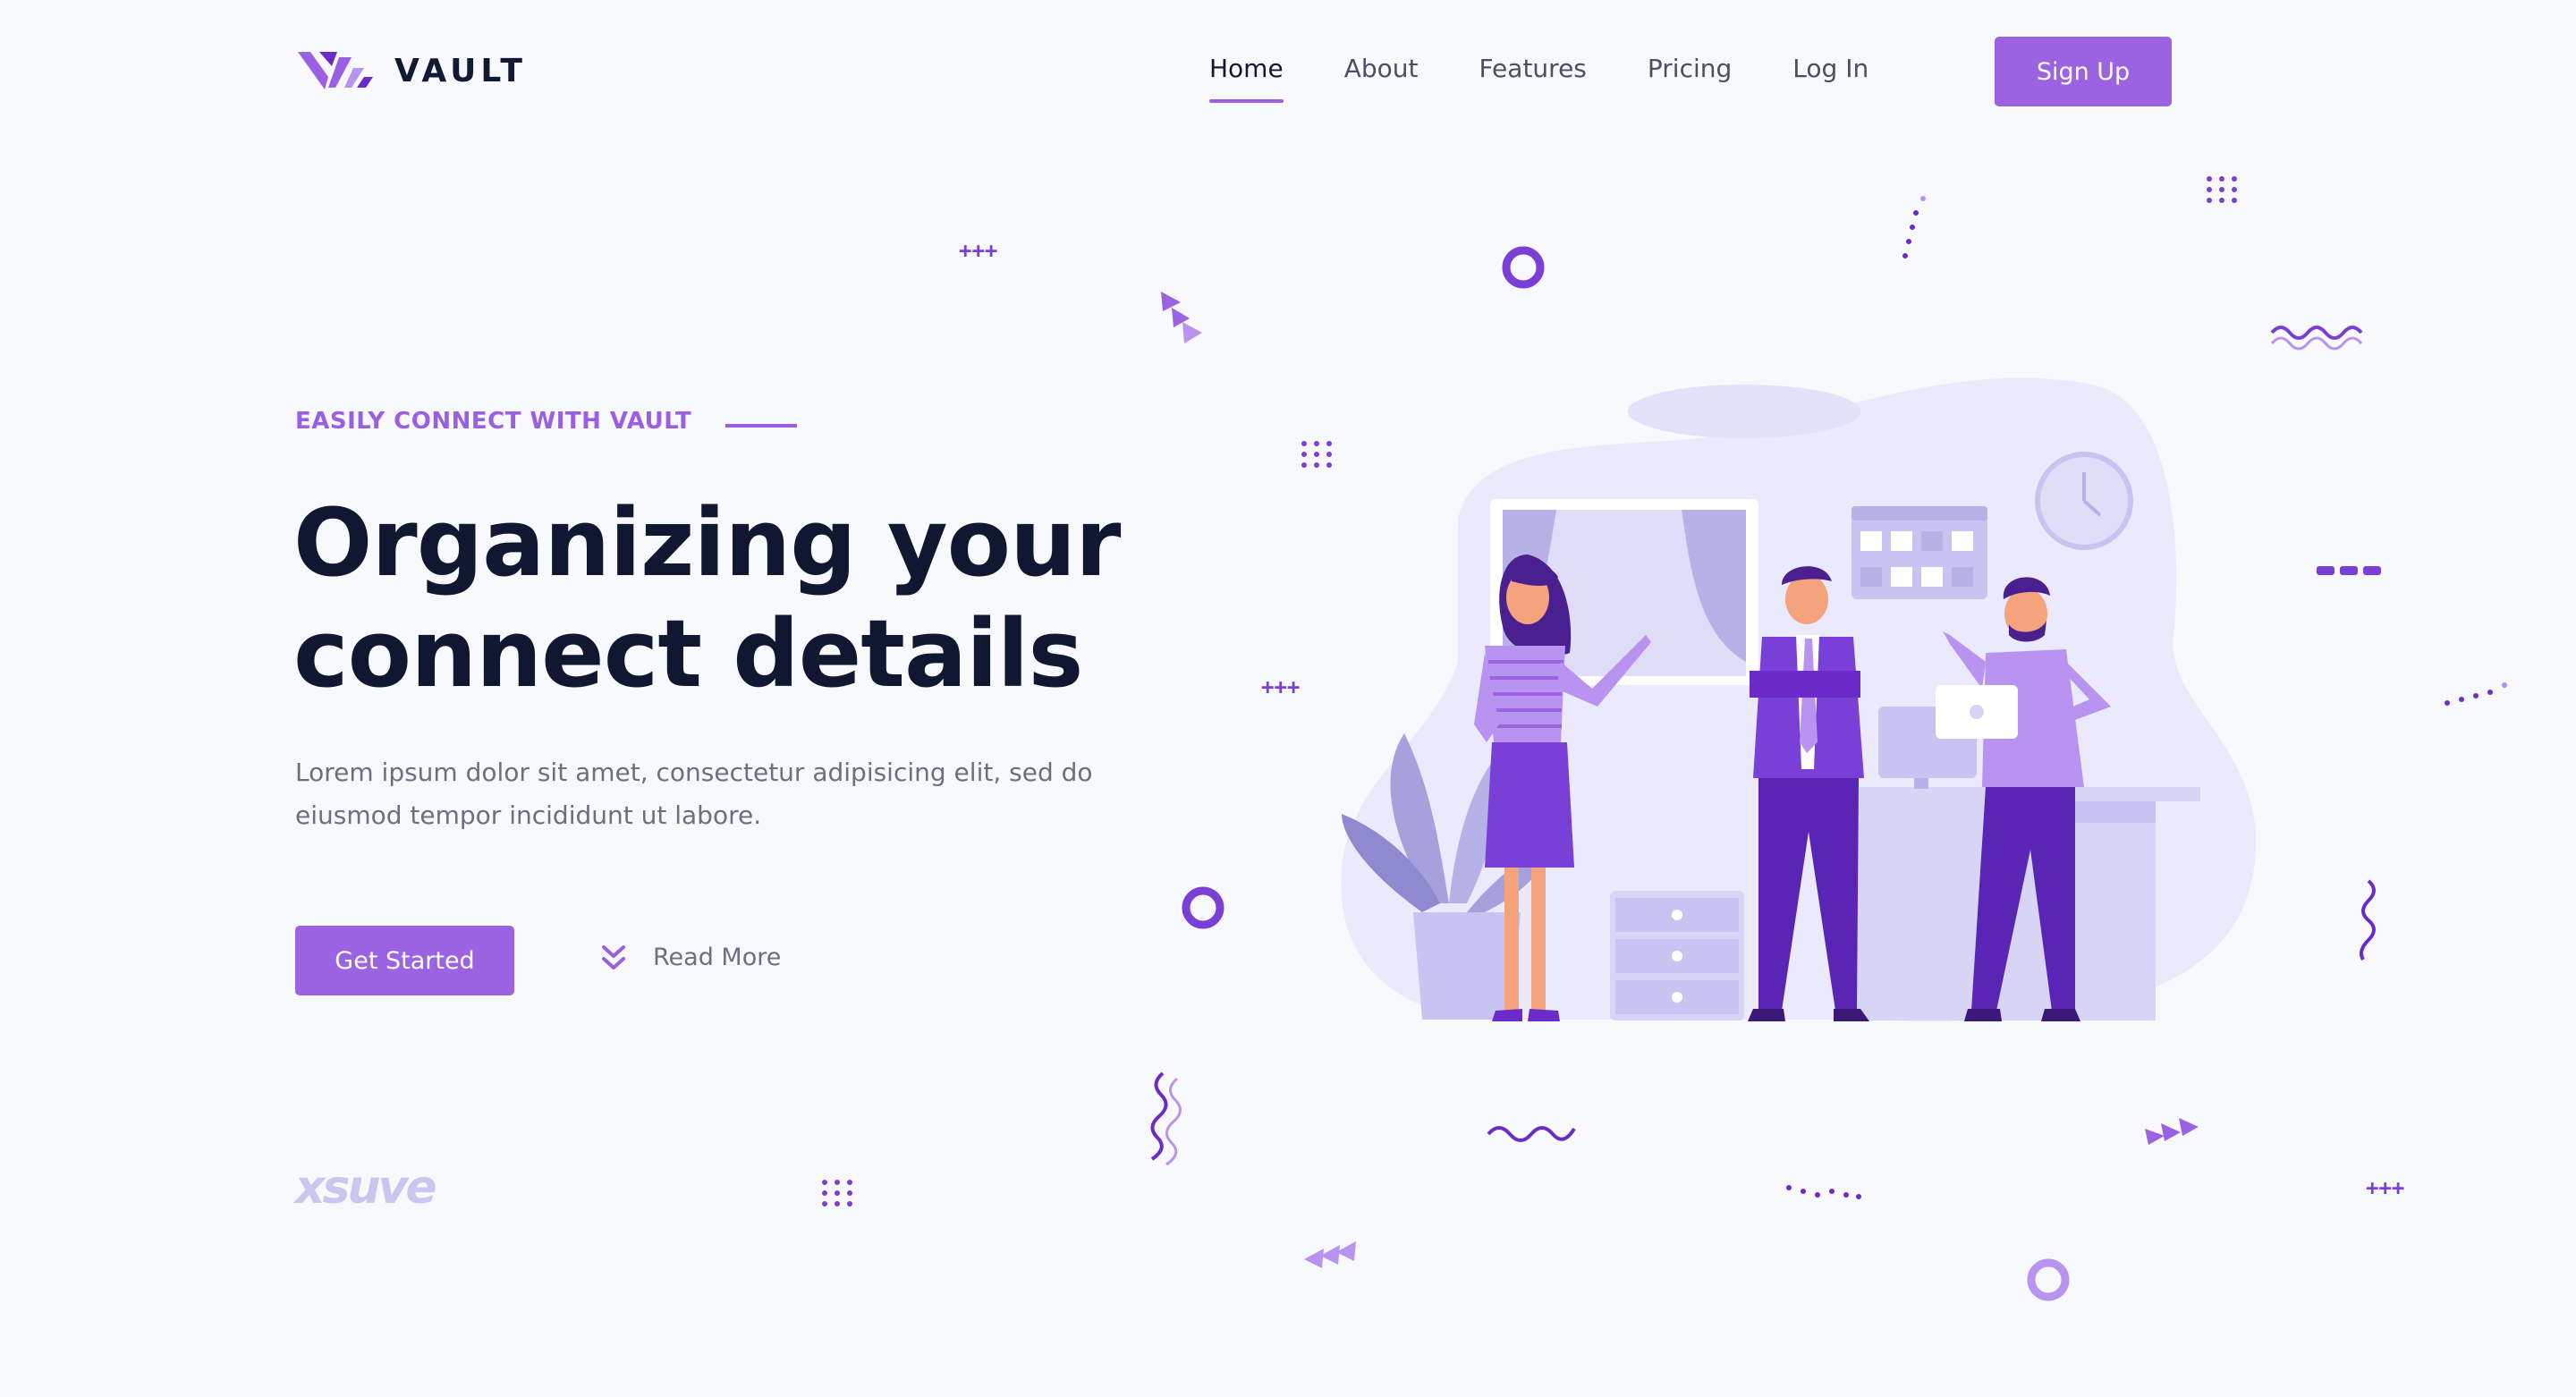  Describe the element at coordinates (2349, 570) in the screenshot. I see `dash-decoration-icon` at that location.